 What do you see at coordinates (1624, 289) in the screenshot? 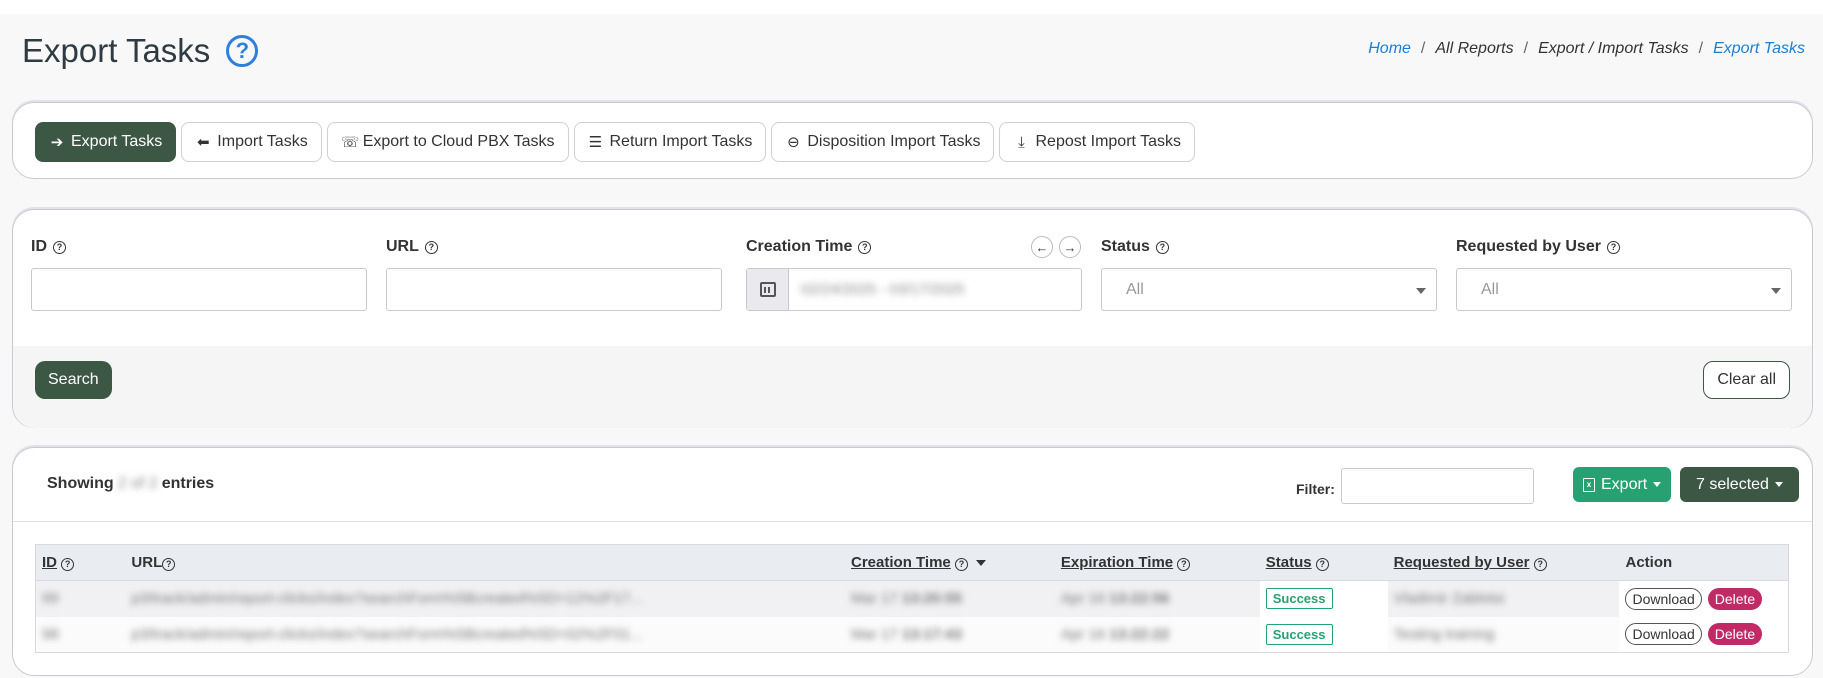
I see `requested-by-select: All` at bounding box center [1624, 289].